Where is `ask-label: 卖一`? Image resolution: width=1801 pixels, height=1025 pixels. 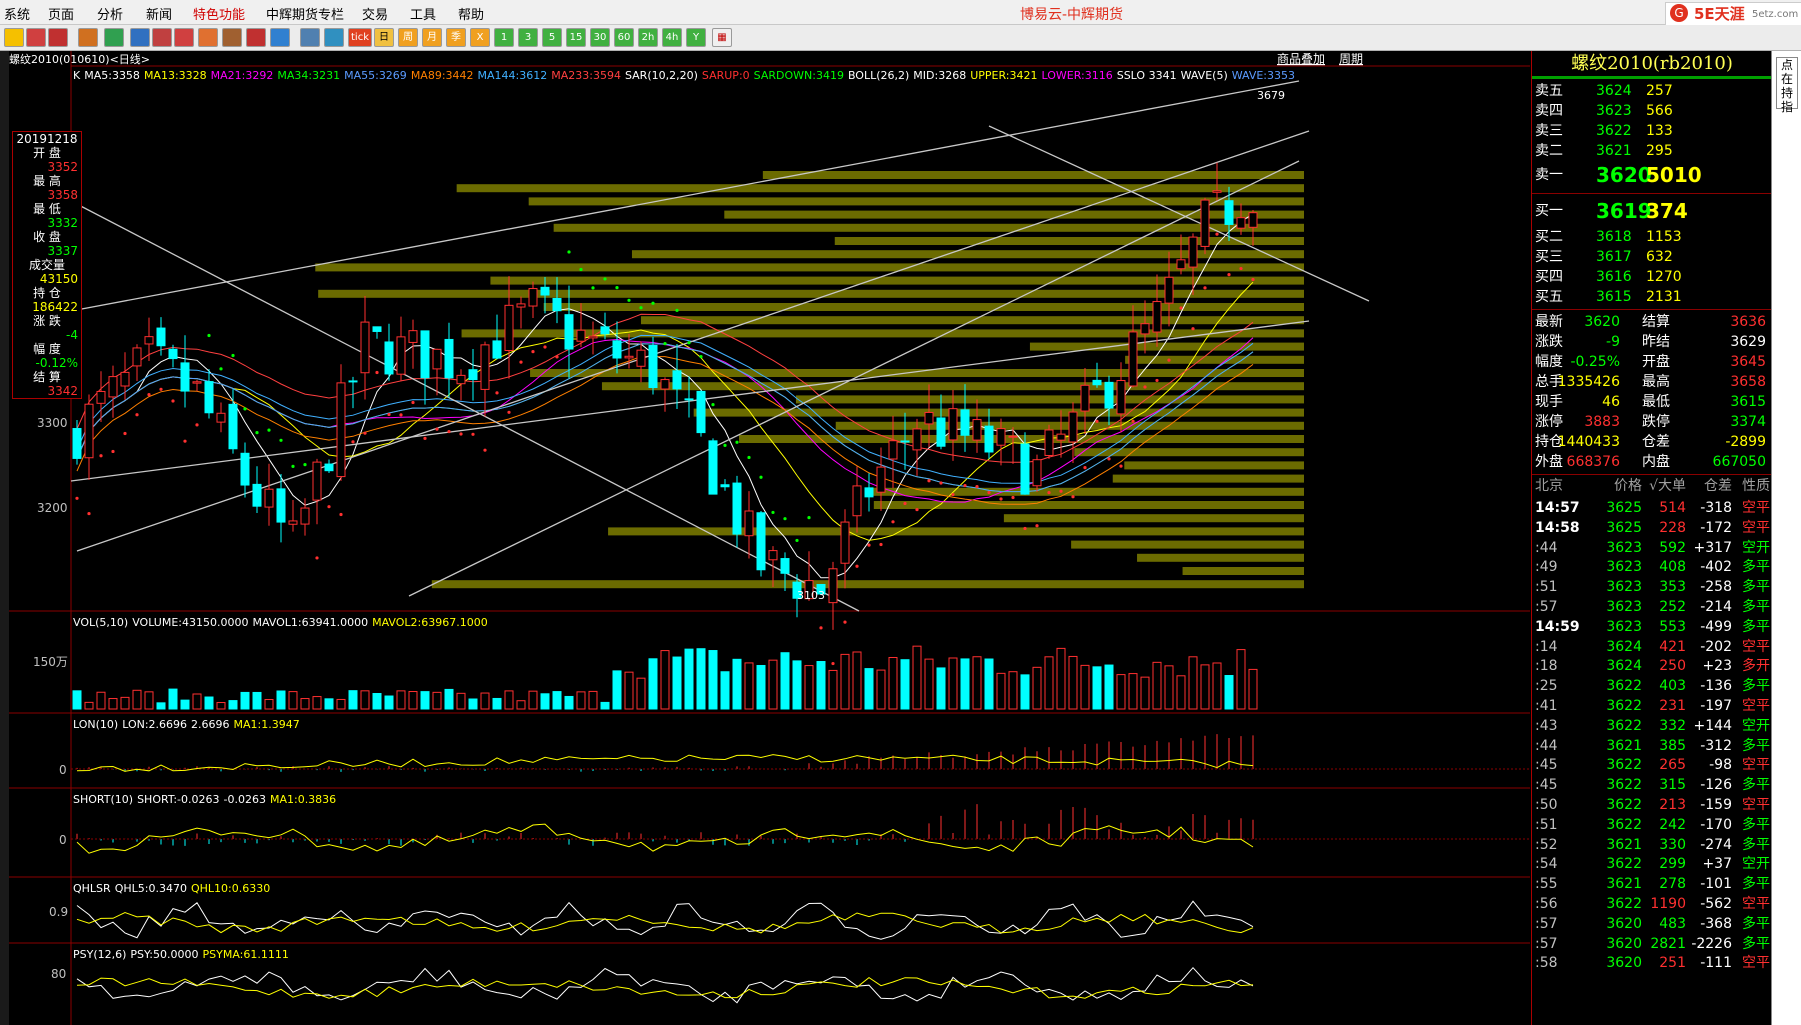 ask-label: 卖一 is located at coordinates (1549, 175).